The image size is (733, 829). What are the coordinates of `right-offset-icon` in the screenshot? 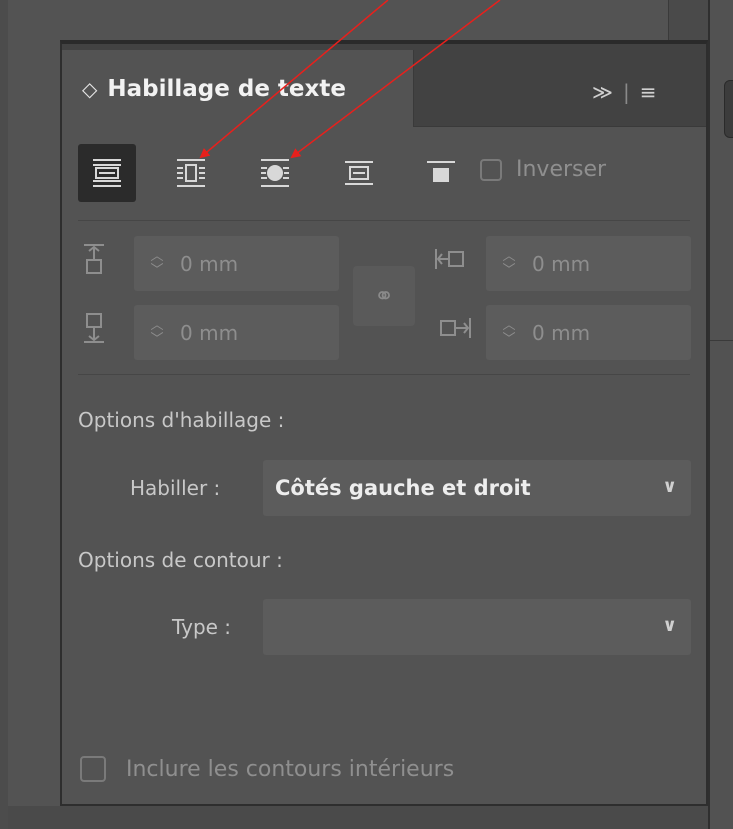 It's located at (455, 328).